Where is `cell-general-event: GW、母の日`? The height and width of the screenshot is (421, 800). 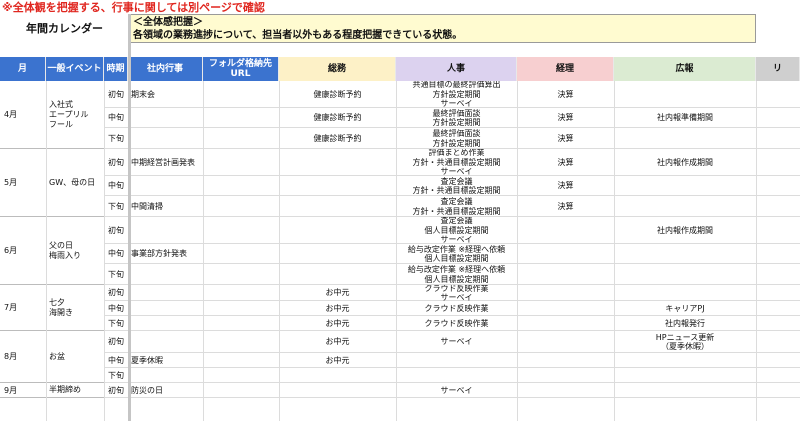
cell-general-event: GW、母の日 is located at coordinates (75, 183).